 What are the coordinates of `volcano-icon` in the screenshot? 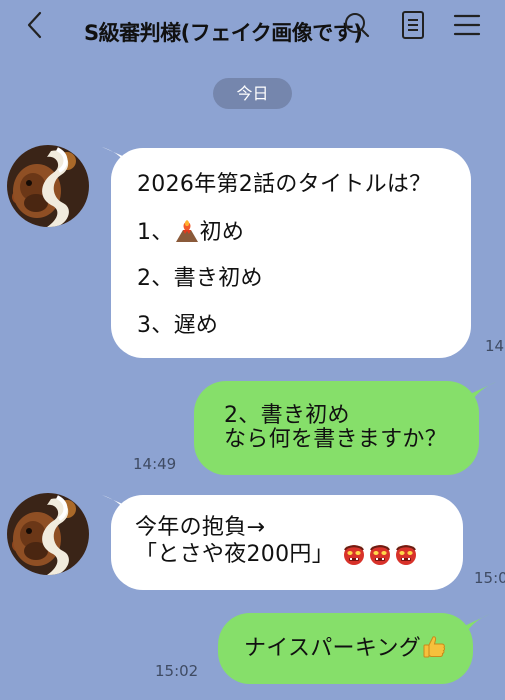 It's located at (186, 231).